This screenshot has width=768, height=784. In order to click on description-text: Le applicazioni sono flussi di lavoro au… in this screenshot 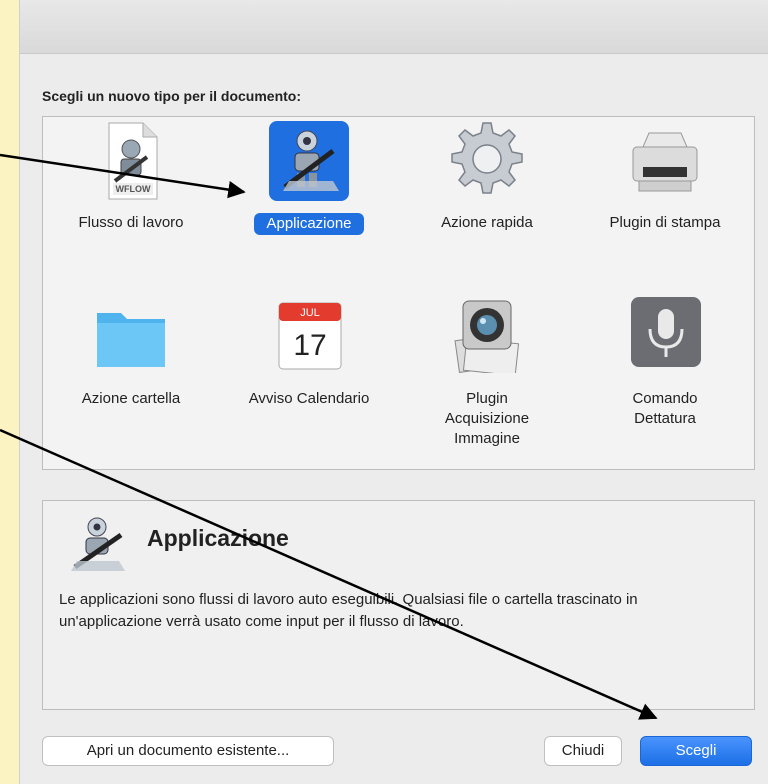, I will do `click(348, 610)`.